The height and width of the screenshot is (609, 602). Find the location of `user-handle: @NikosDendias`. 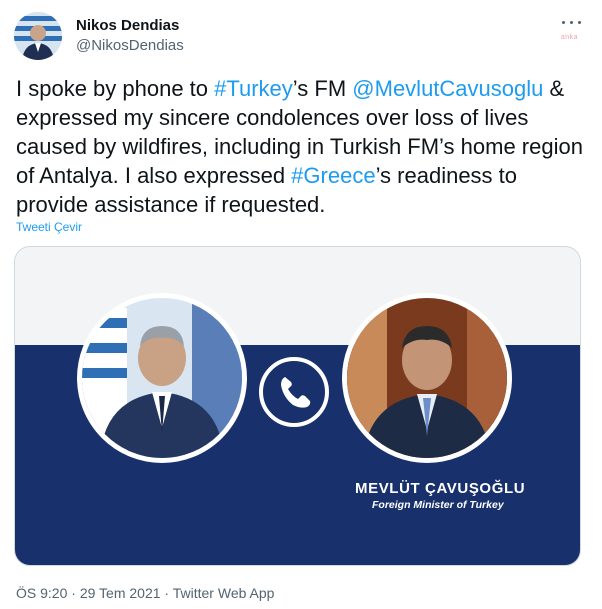

user-handle: @NikosDendias is located at coordinates (130, 46).